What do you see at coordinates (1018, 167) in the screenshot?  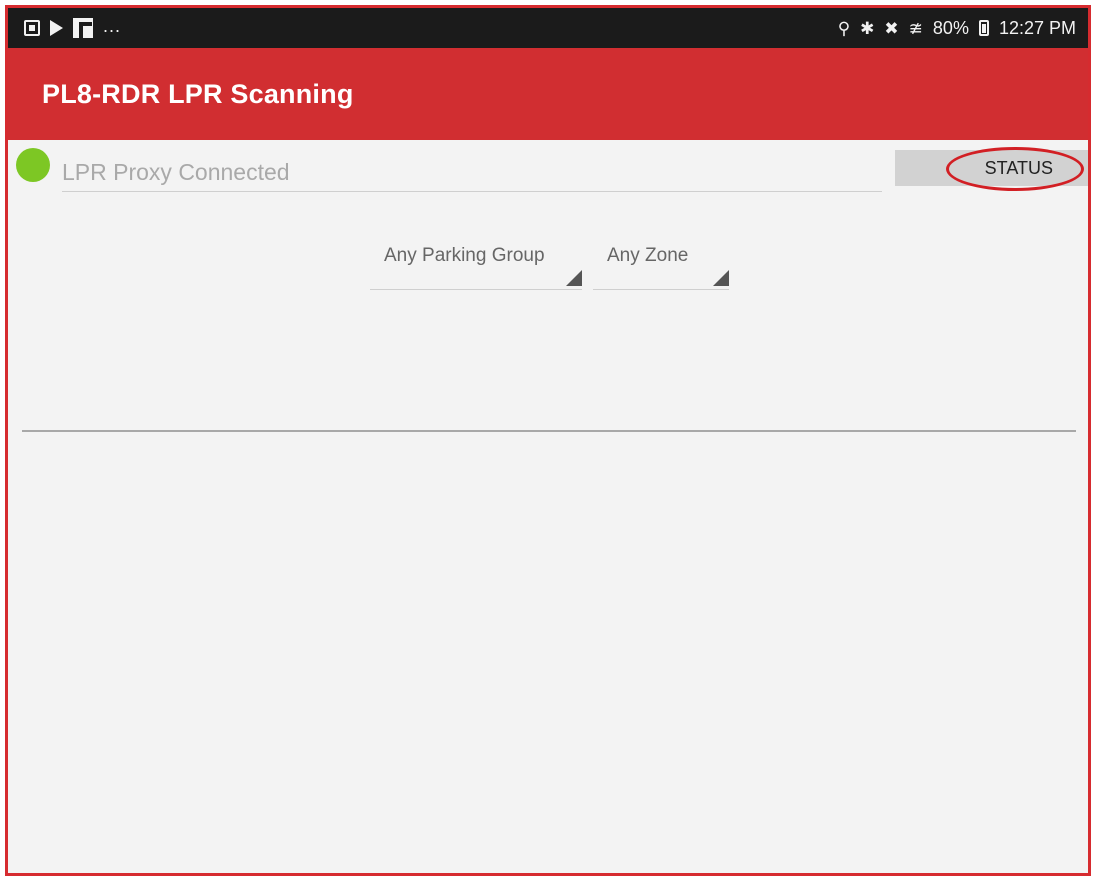 I see `status-button-label: STATUS` at bounding box center [1018, 167].